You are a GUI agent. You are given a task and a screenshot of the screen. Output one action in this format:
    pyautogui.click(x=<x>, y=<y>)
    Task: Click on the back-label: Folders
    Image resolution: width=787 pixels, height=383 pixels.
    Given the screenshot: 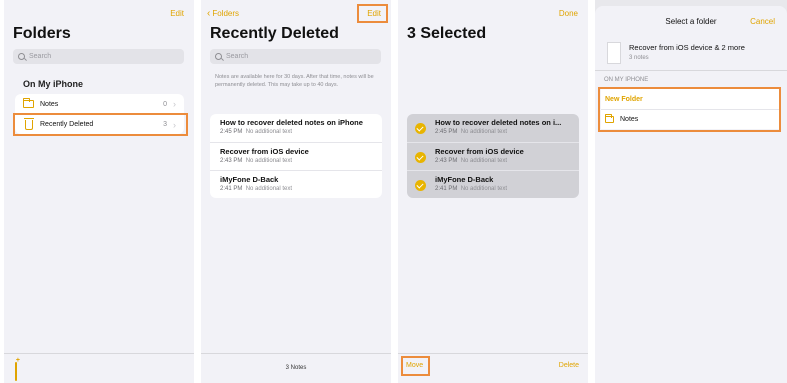 What is the action you would take?
    pyautogui.click(x=226, y=13)
    